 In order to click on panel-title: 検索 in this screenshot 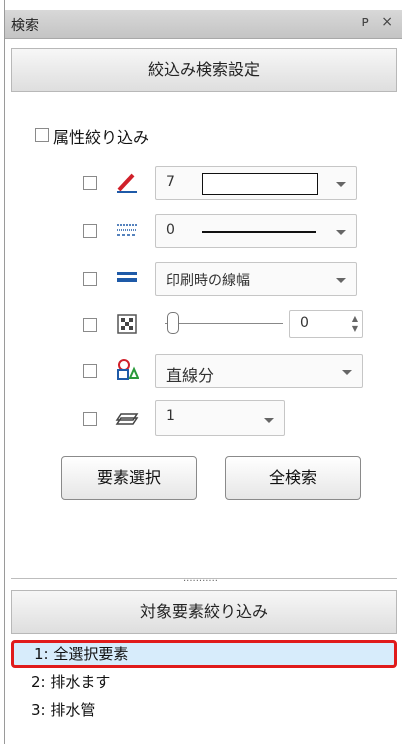, I will do `click(25, 26)`.